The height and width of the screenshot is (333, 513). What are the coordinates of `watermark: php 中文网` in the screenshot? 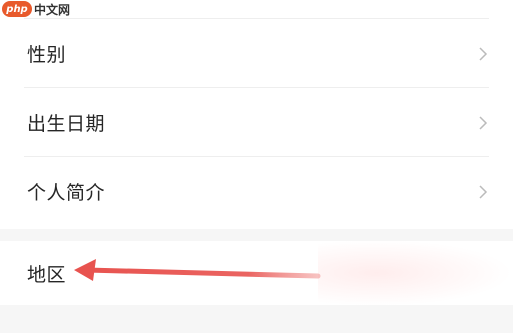 It's located at (36, 9).